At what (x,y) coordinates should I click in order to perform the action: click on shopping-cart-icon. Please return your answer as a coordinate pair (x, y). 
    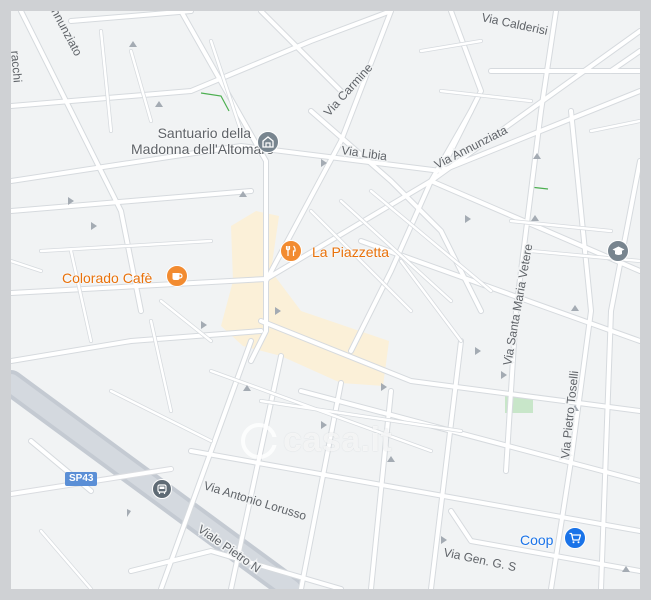
    Looking at the image, I should click on (575, 538).